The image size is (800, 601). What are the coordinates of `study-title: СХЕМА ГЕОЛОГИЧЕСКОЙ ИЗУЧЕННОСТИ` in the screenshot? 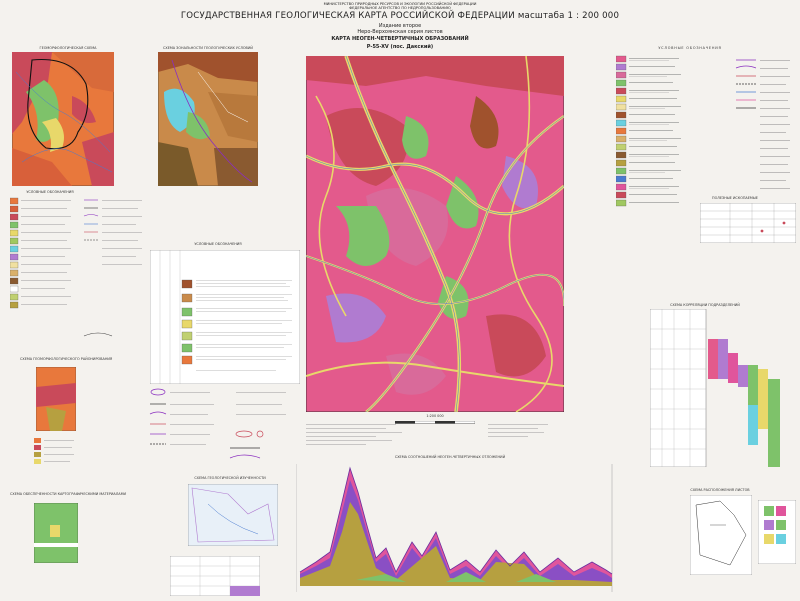 It's located at (230, 478).